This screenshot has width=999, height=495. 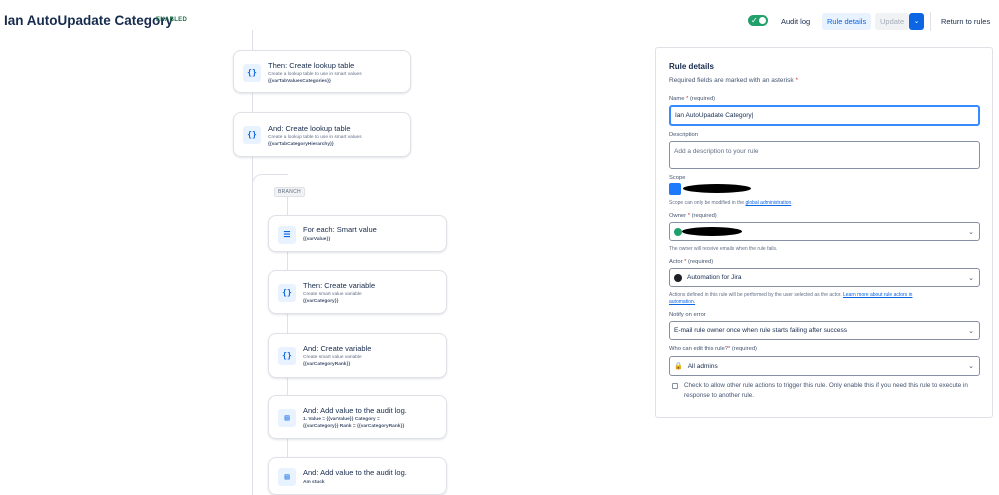 What do you see at coordinates (824, 277) in the screenshot?
I see `actor-select: Automation for Jira ⌄` at bounding box center [824, 277].